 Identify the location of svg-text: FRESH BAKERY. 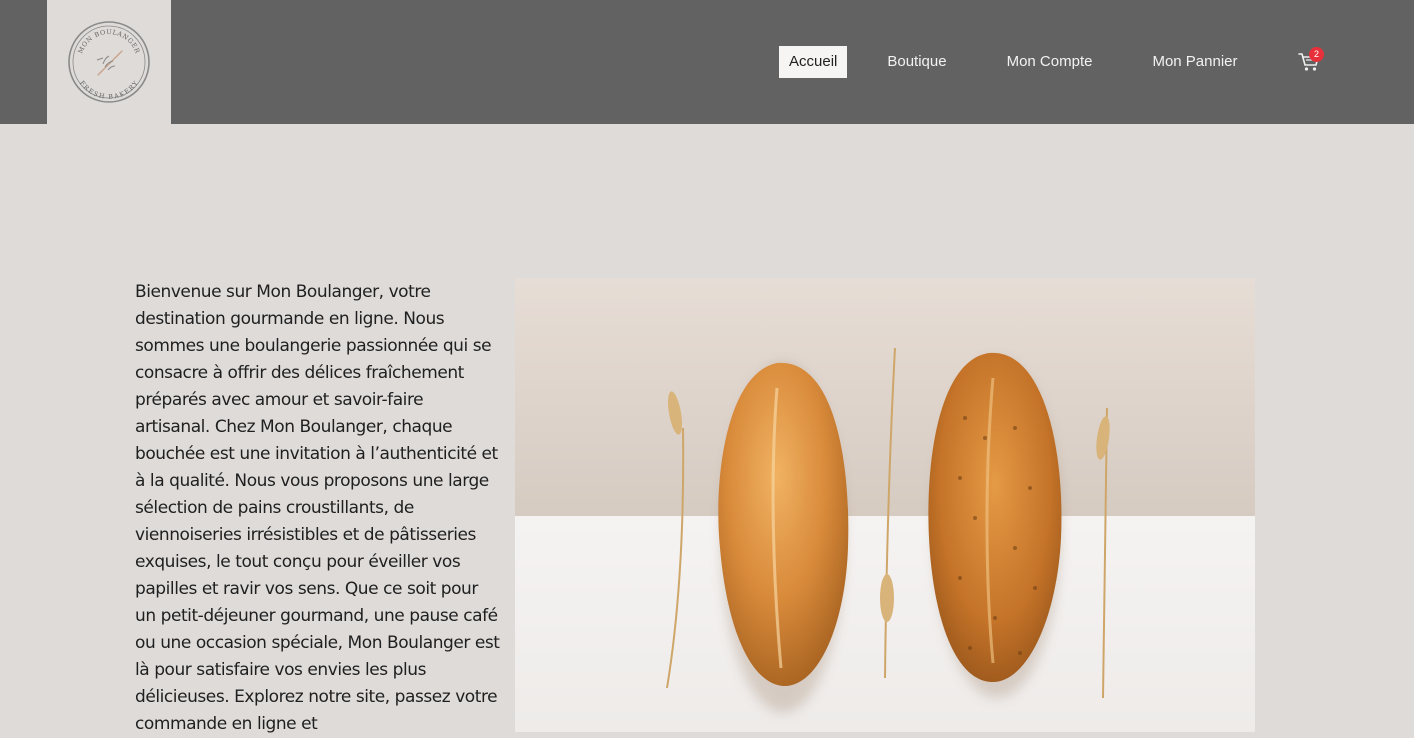
(109, 90).